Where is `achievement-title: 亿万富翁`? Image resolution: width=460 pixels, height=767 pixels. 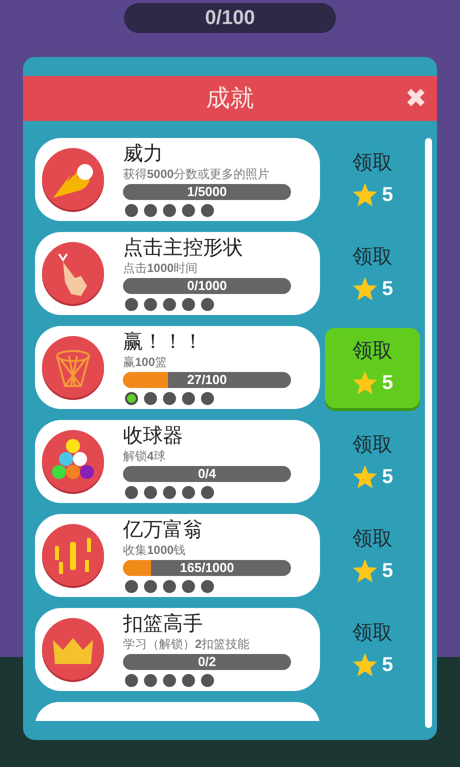 achievement-title: 亿万富翁 is located at coordinates (163, 530).